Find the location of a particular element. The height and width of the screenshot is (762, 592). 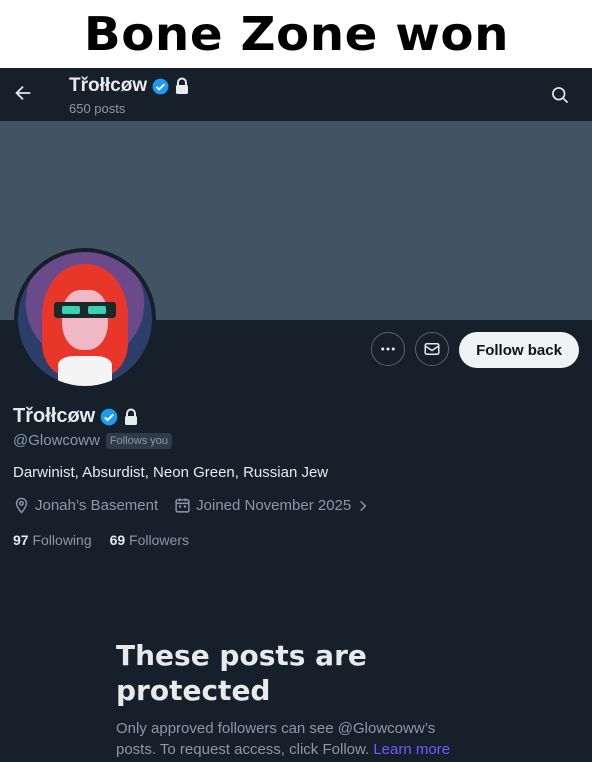

header-name-text: Třołłcøw is located at coordinates (108, 85).